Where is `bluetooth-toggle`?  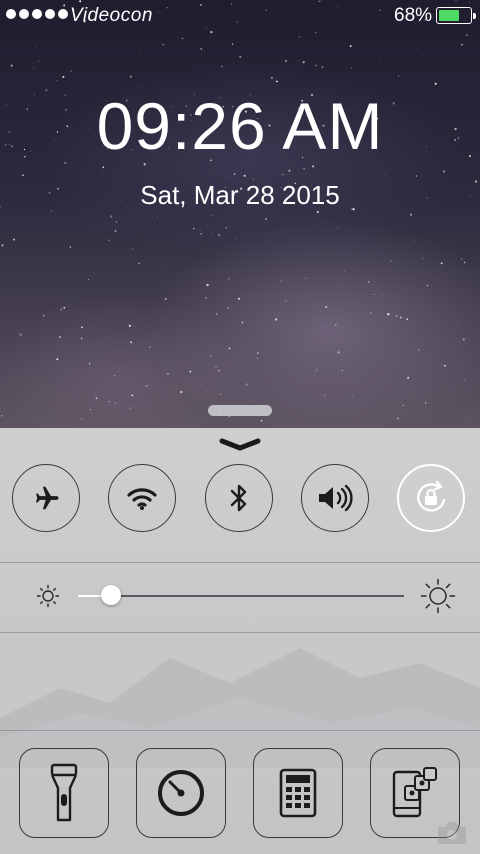
bluetooth-toggle is located at coordinates (239, 498).